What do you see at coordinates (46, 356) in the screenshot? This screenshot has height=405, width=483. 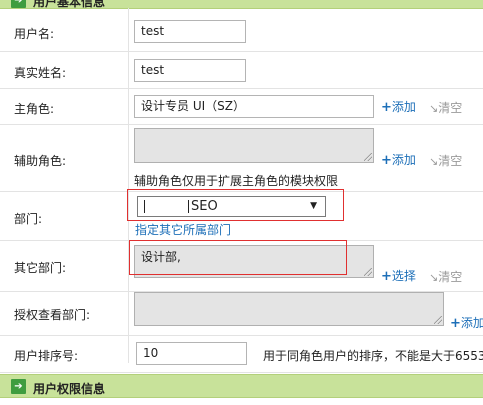 I see `sort-no-label: 用户排序号:` at bounding box center [46, 356].